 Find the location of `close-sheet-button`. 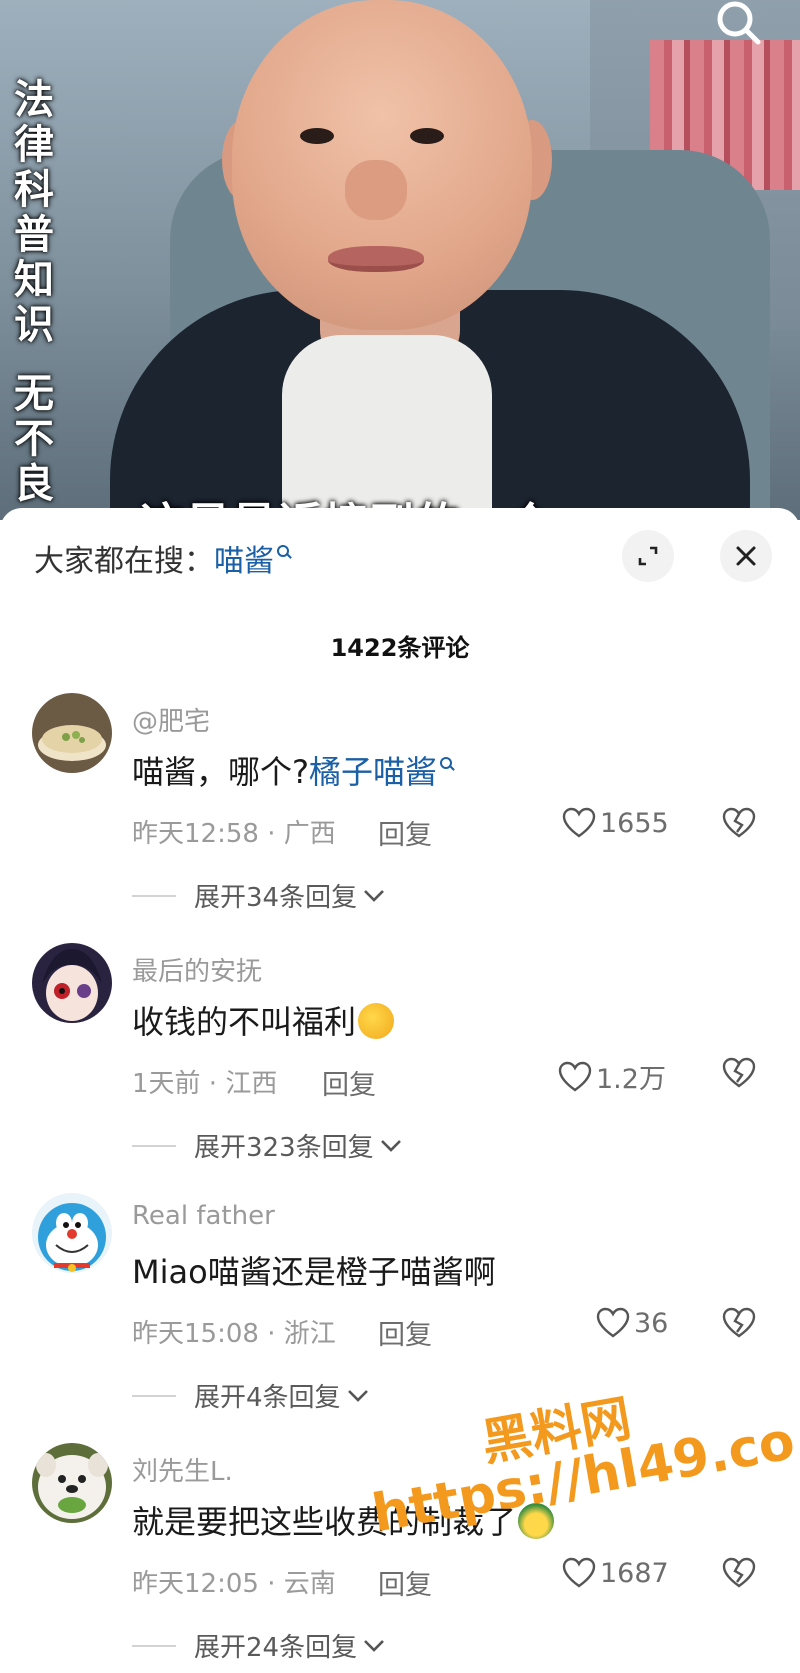

close-sheet-button is located at coordinates (746, 556).